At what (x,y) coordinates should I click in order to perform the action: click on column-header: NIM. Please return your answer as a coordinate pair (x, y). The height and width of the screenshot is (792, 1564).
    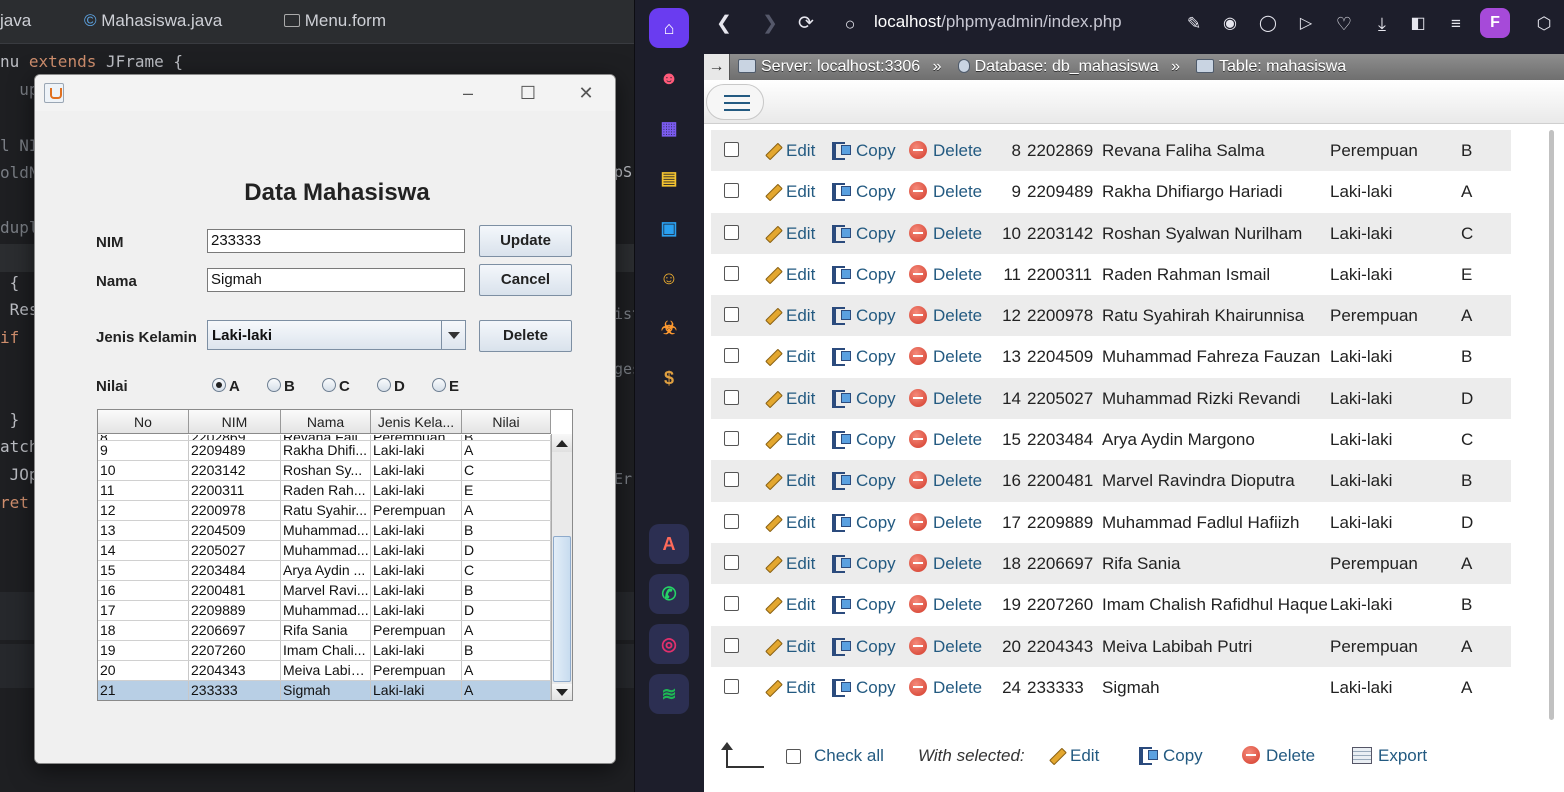
    Looking at the image, I should click on (235, 421).